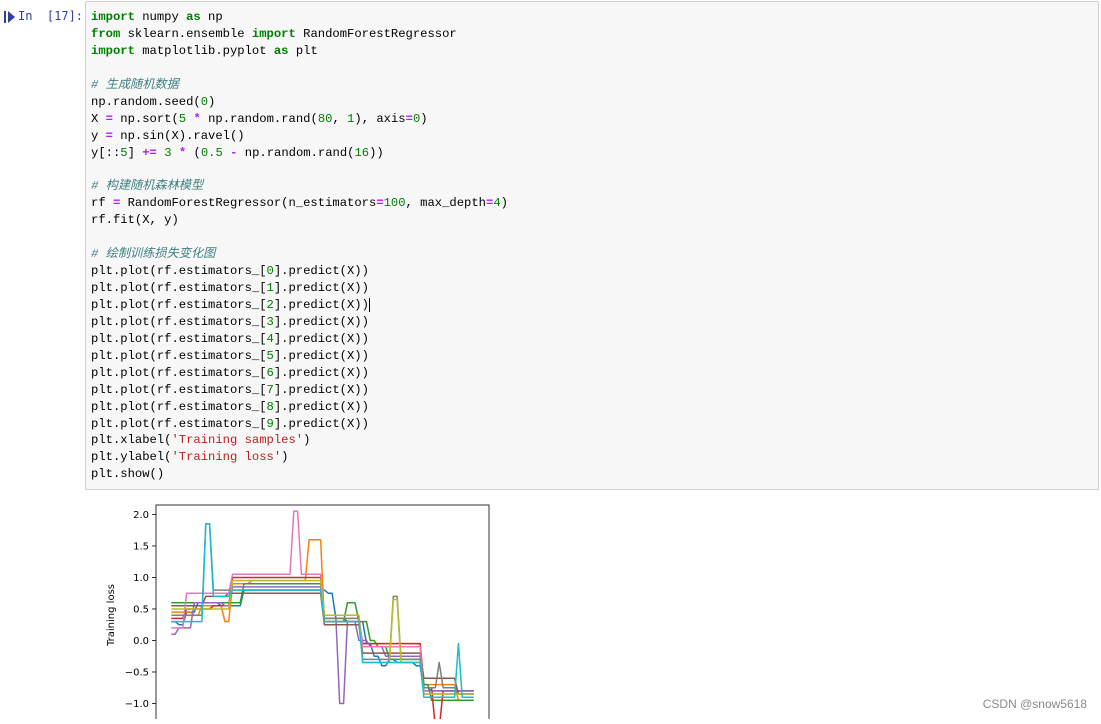 The width and height of the screenshot is (1101, 724). Describe the element at coordinates (299, 136) in the screenshot. I see `code-line: y = np.sin(X).ravel()` at that location.